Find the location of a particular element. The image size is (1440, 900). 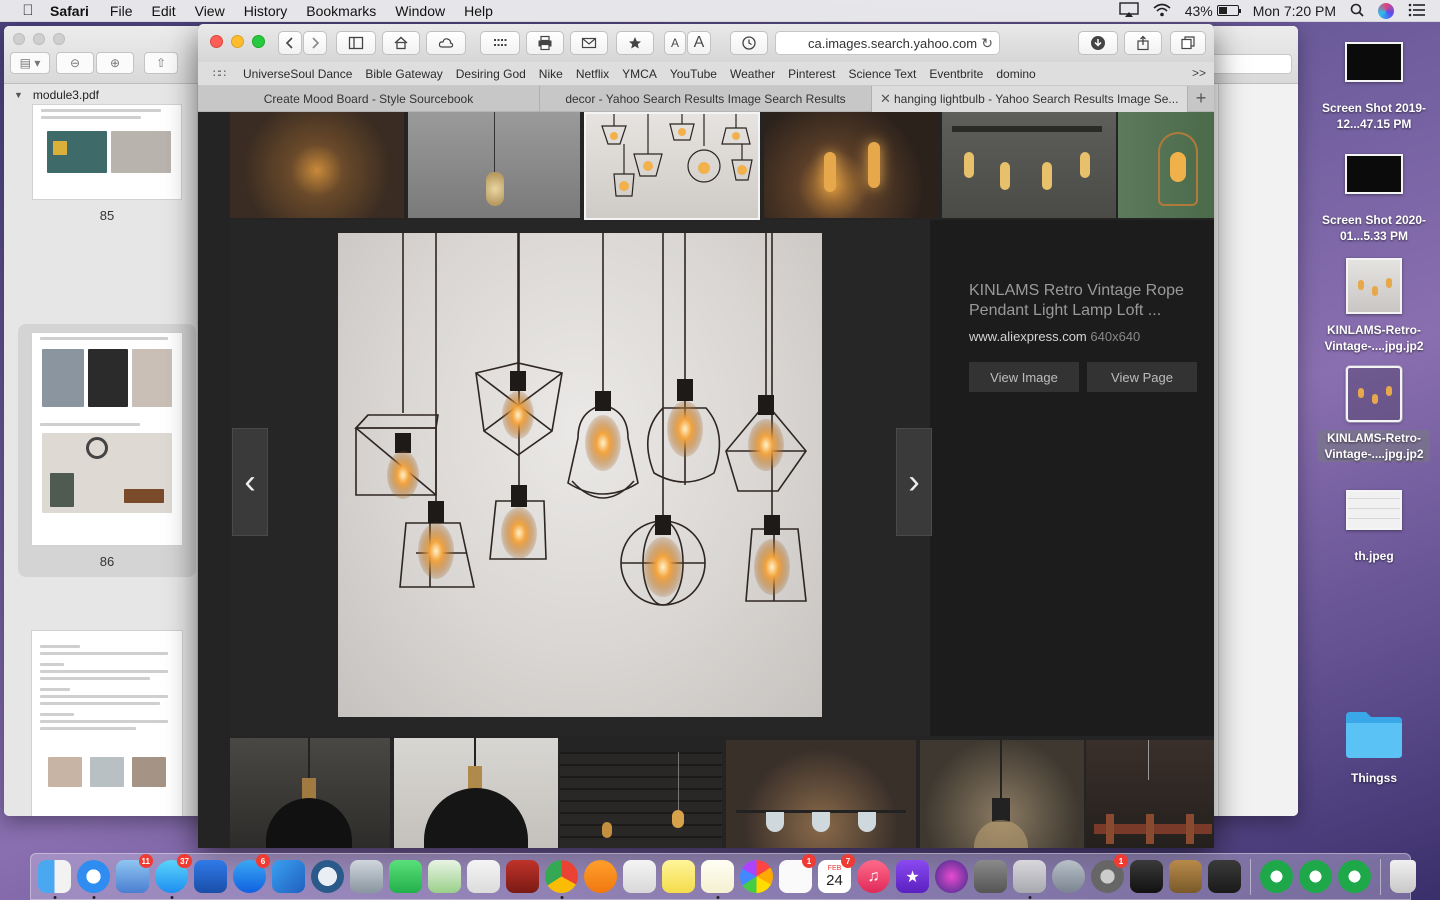

fullscreen-button is located at coordinates (258, 41).